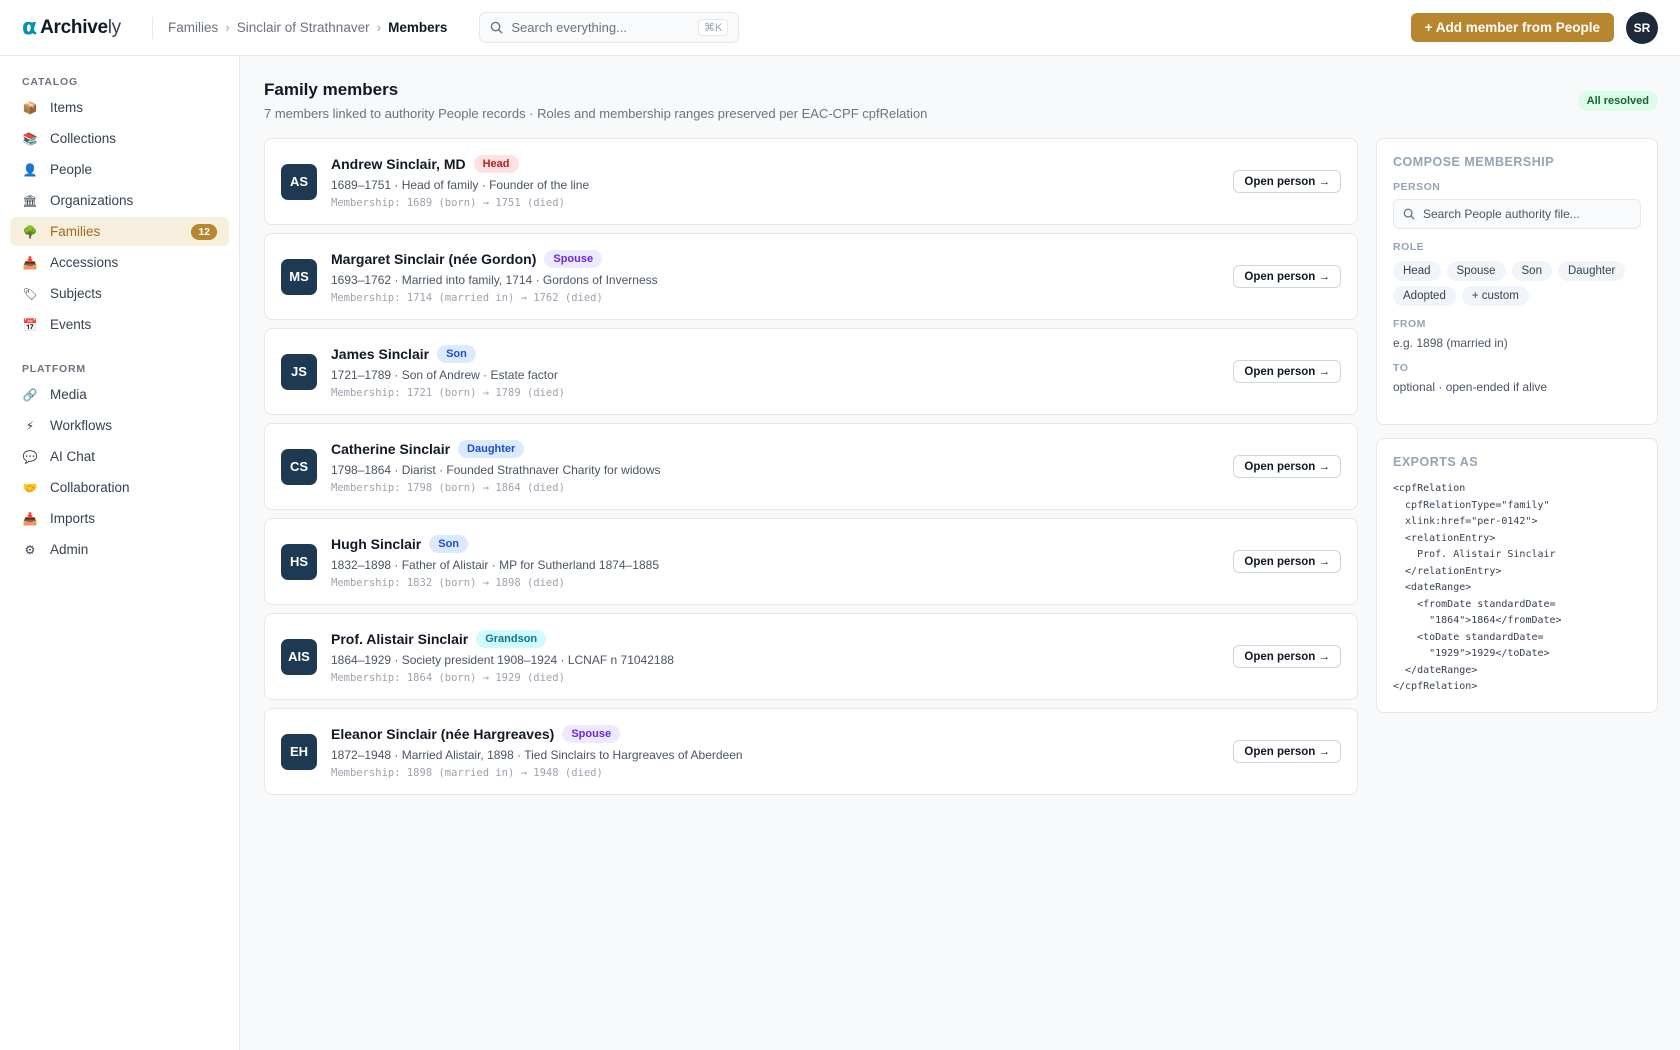 This screenshot has width=1680, height=1050. Describe the element at coordinates (67, 107) in the screenshot. I see `sidebar-item-label: Items` at that location.